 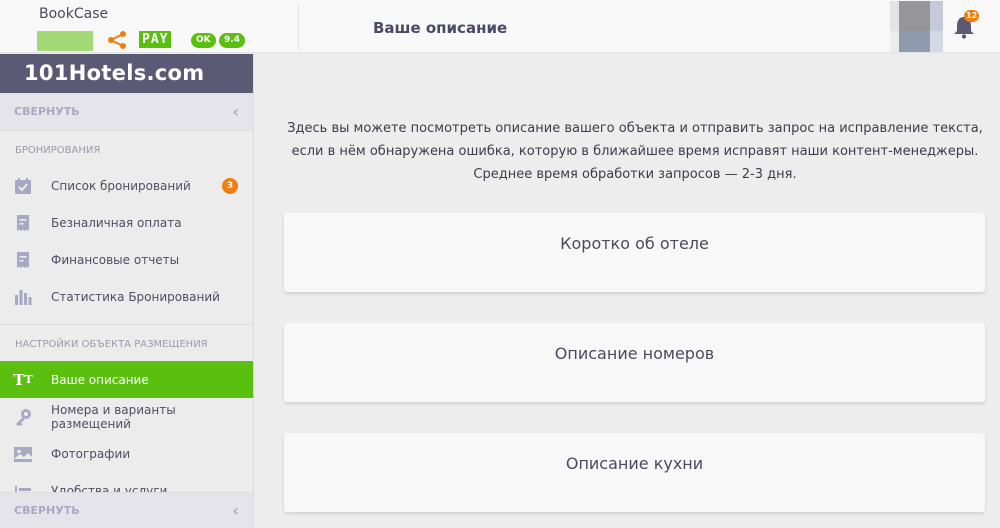 I want to click on section-title-bookings: БРОНИРОВАНИЯ, so click(x=58, y=150).